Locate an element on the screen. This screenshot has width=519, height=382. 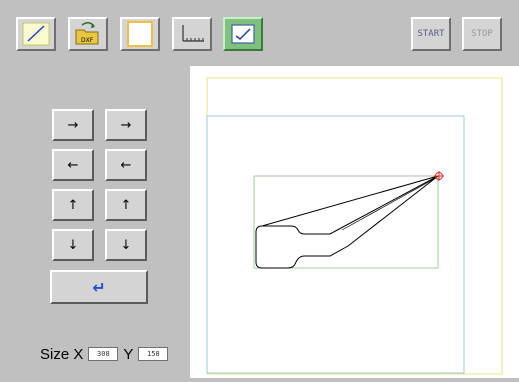
jog-down-large-button: ↓ is located at coordinates (126, 245).